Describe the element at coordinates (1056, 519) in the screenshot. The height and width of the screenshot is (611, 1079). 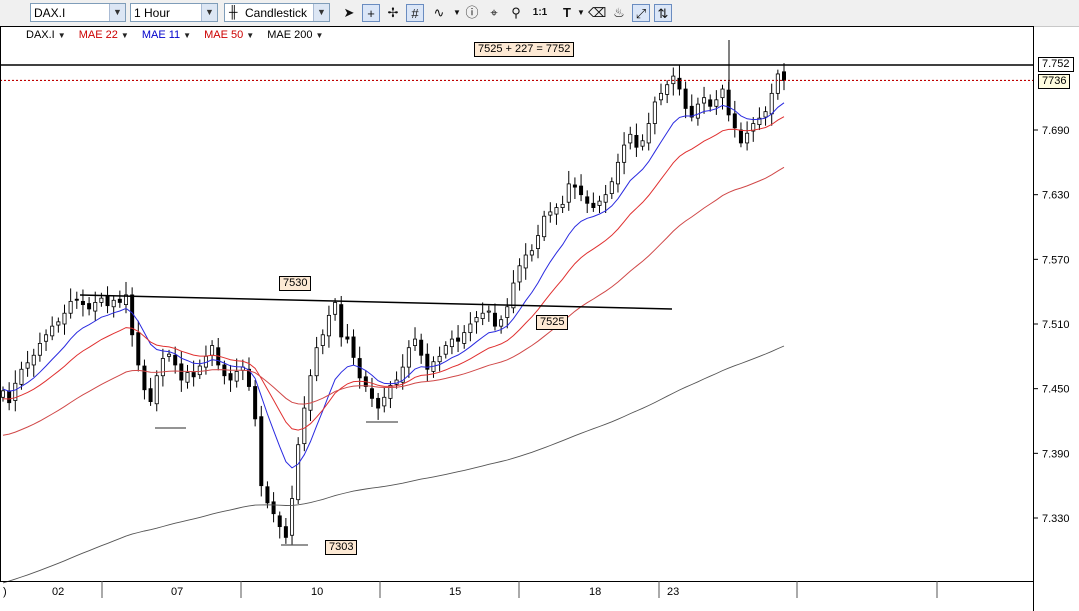
I see `y-tick-label: 7.330` at that location.